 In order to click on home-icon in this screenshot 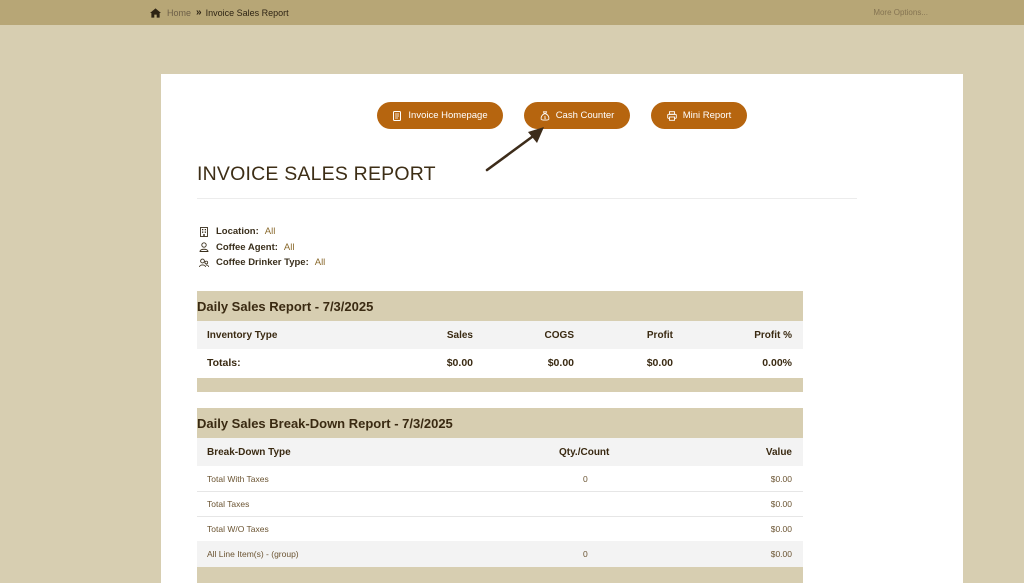, I will do `click(155, 12)`.